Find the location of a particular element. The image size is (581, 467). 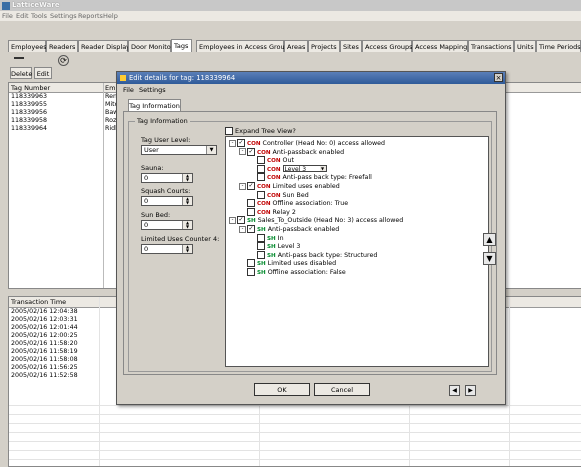

close-icon: × is located at coordinates (498, 77).